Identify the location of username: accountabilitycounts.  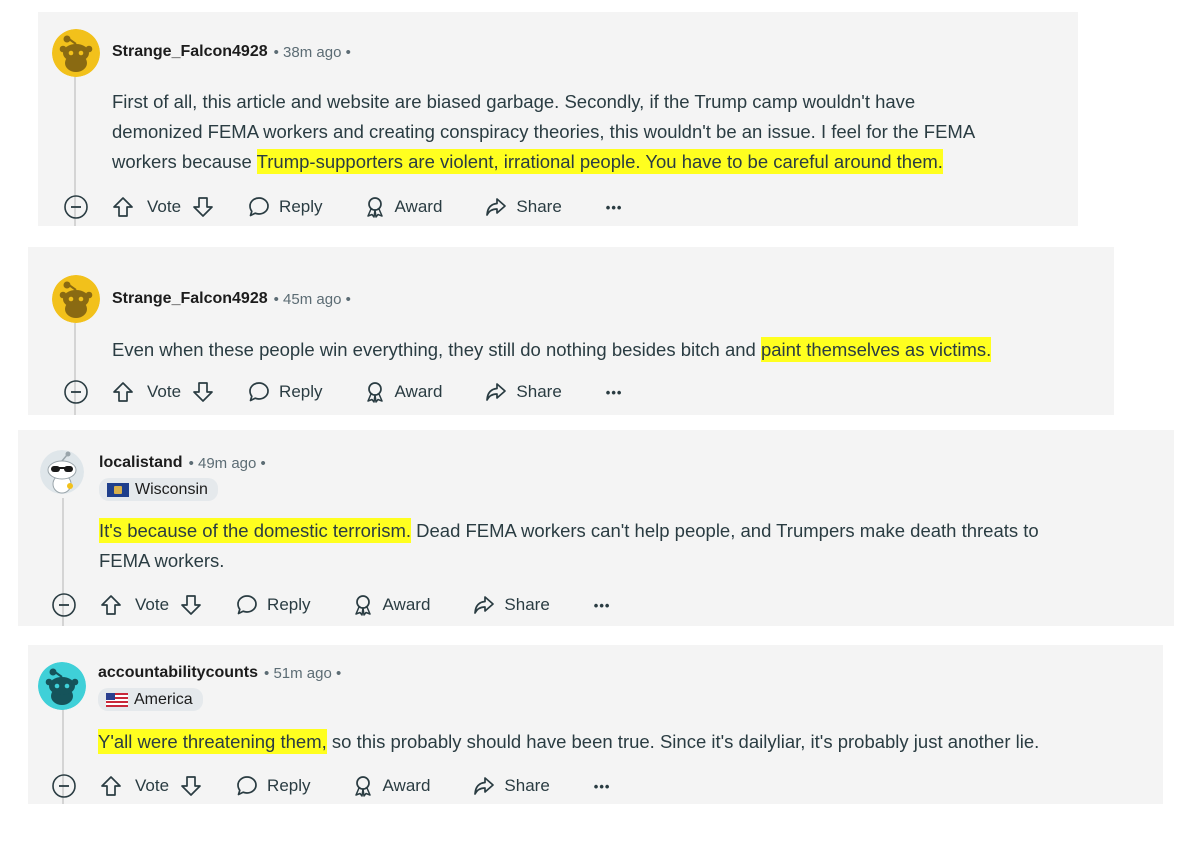
(178, 673).